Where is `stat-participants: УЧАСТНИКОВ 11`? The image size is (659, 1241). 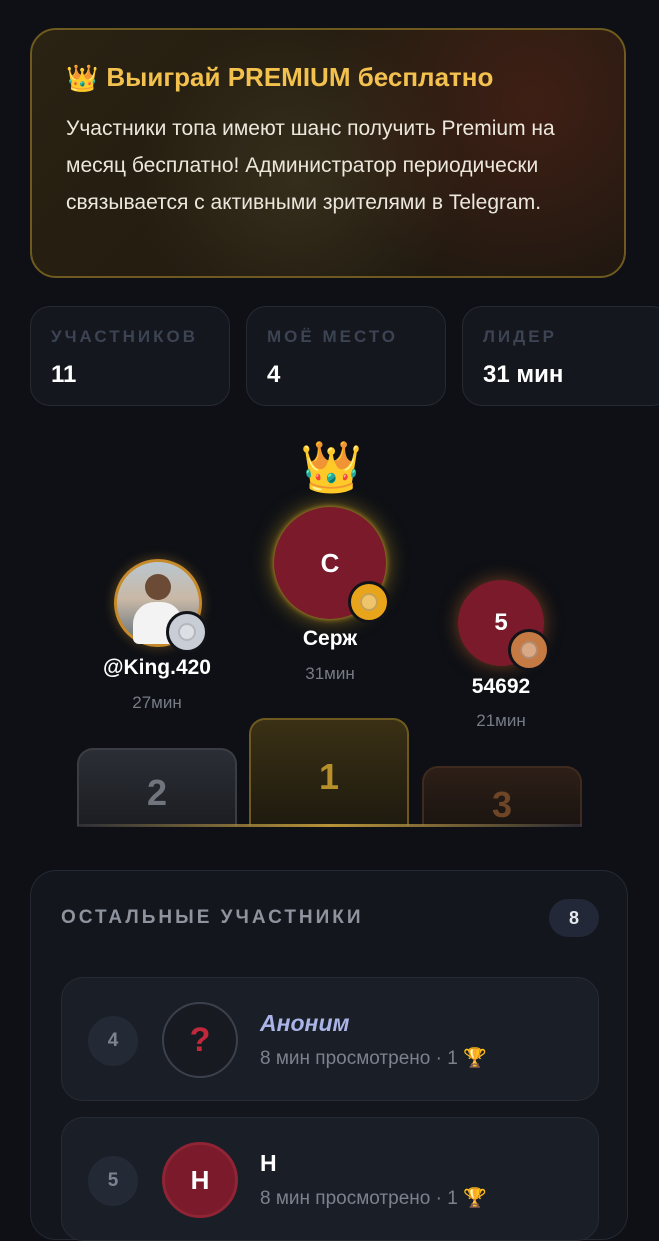
stat-participants: УЧАСТНИКОВ 11 is located at coordinates (130, 356).